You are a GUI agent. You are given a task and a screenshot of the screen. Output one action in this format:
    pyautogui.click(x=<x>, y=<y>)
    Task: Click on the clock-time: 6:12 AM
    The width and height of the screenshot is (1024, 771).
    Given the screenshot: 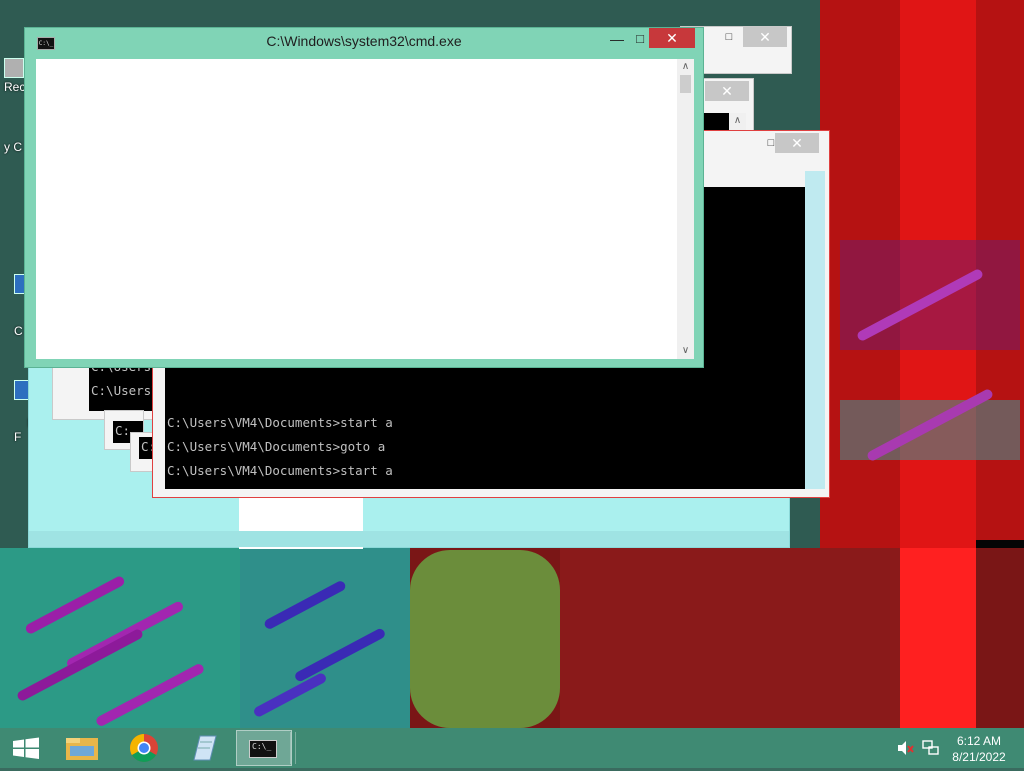 What is the action you would take?
    pyautogui.click(x=979, y=741)
    